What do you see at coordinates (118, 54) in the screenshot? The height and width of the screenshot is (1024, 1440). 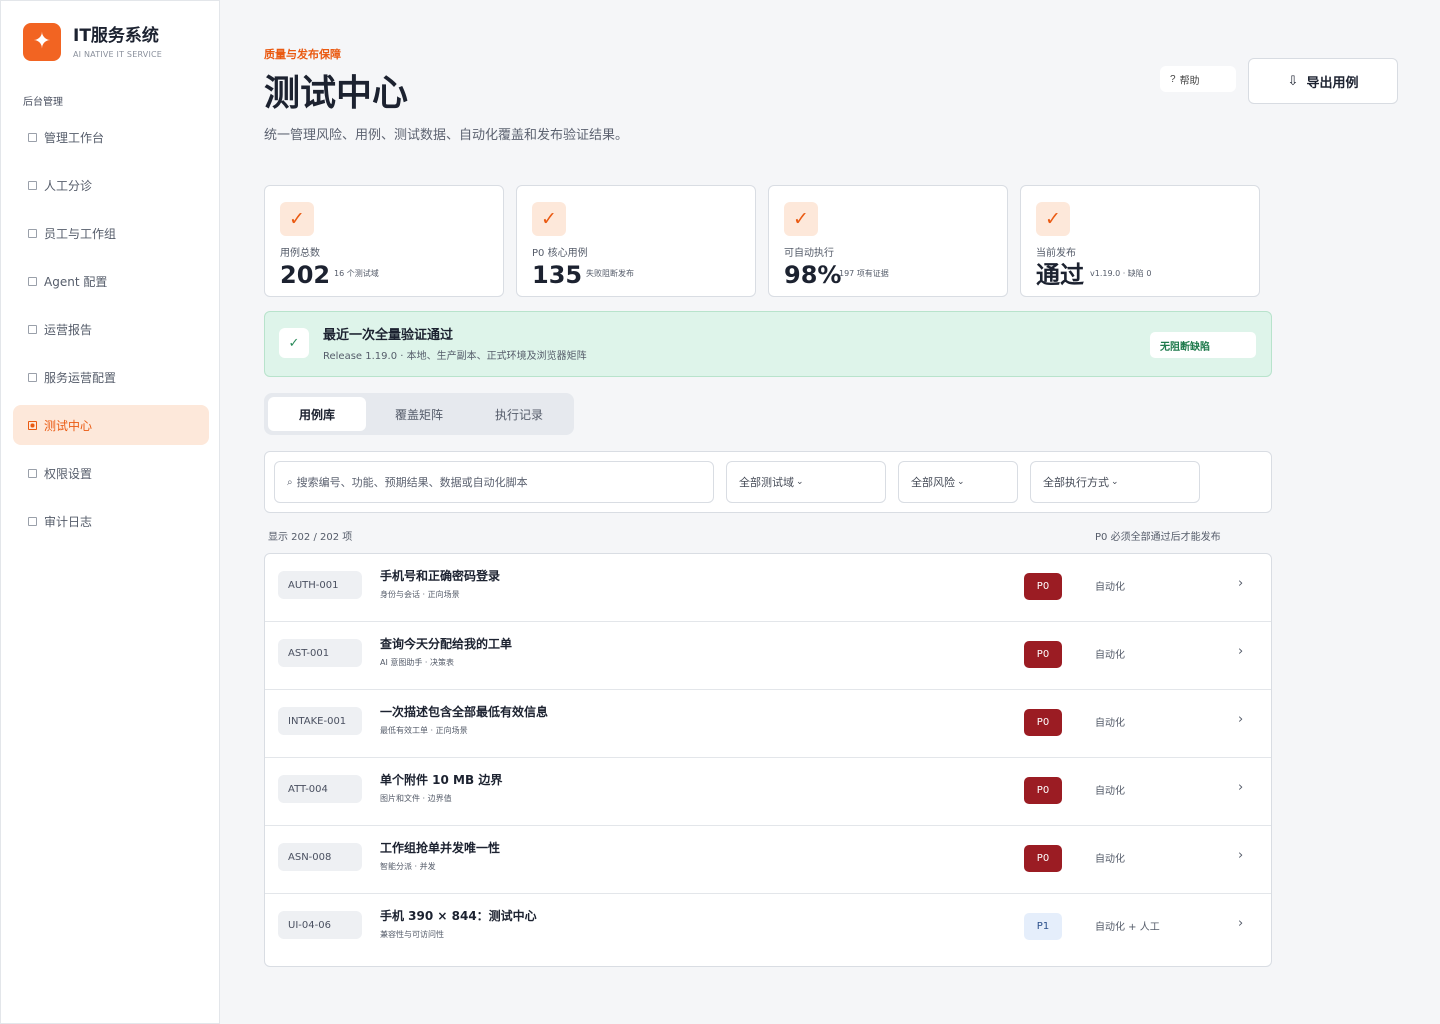 I see `brand-subtitle: AI NATIVE IT SERVICE` at bounding box center [118, 54].